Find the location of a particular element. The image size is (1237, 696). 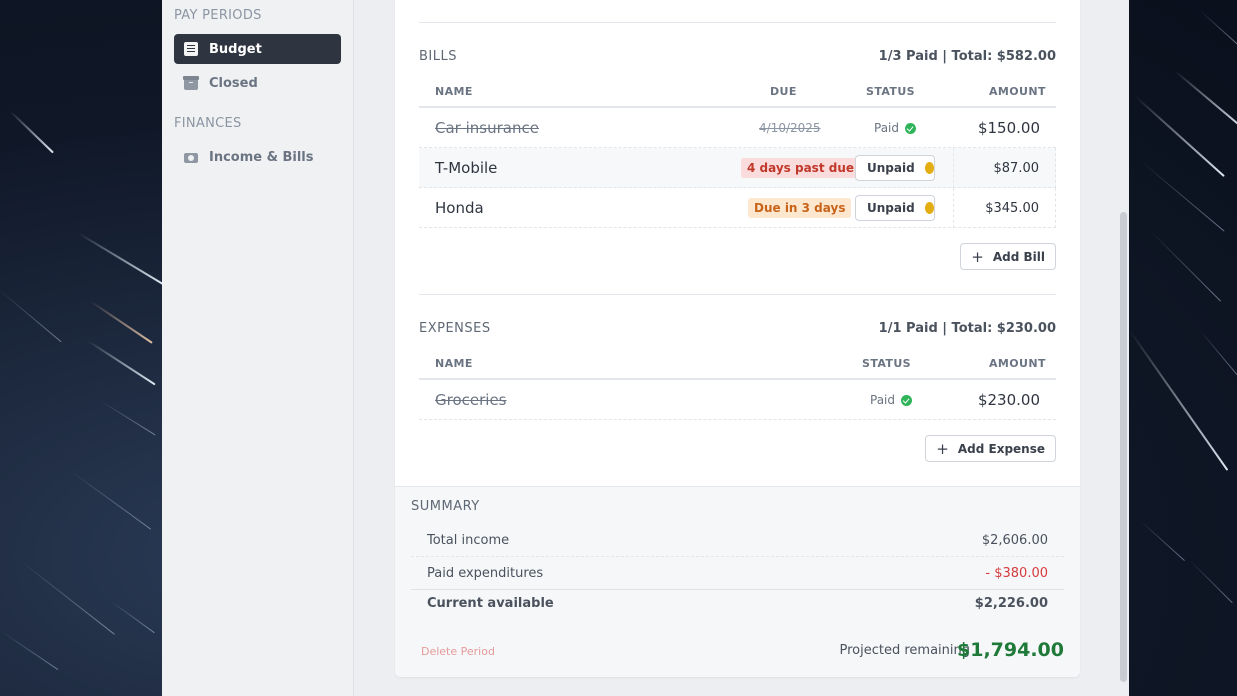

finances-heading: FINANCES is located at coordinates (208, 123).